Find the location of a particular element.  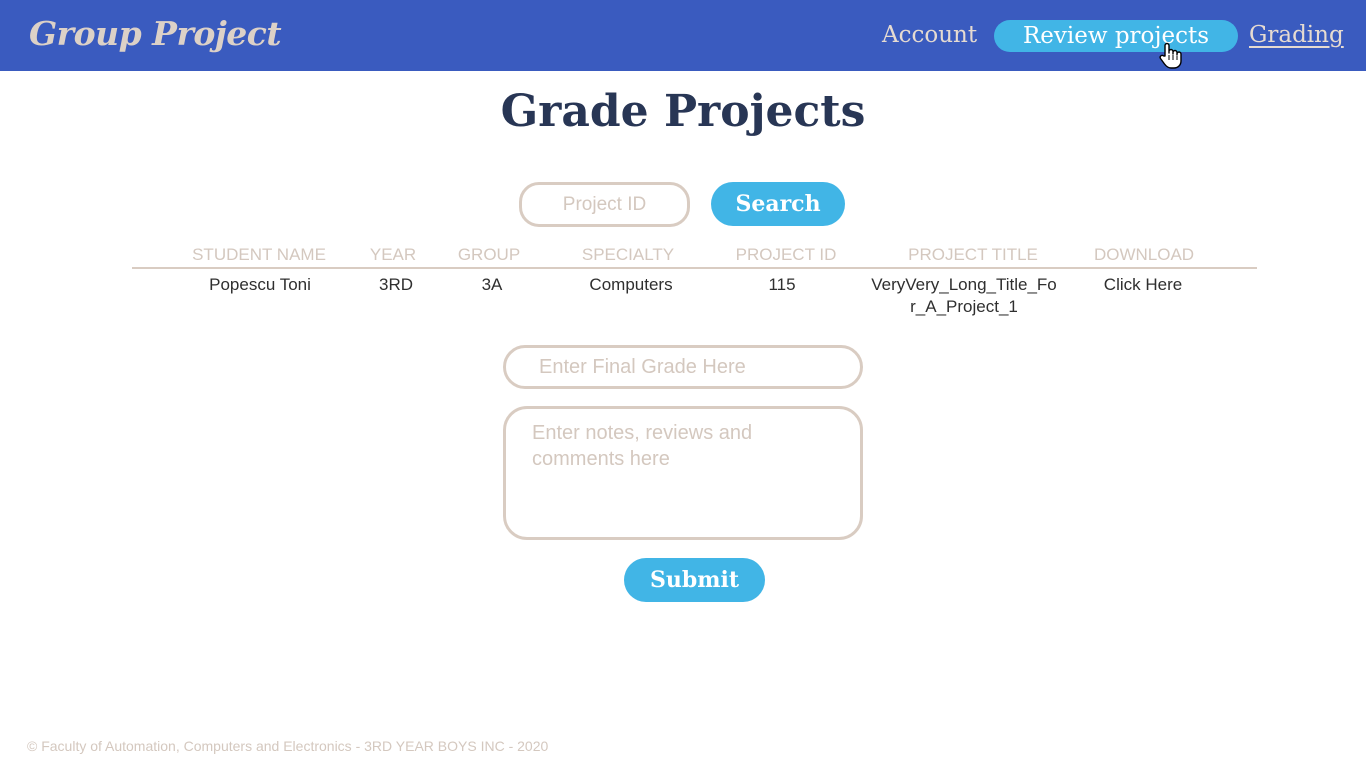

cell-year: 3RD is located at coordinates (396, 284).